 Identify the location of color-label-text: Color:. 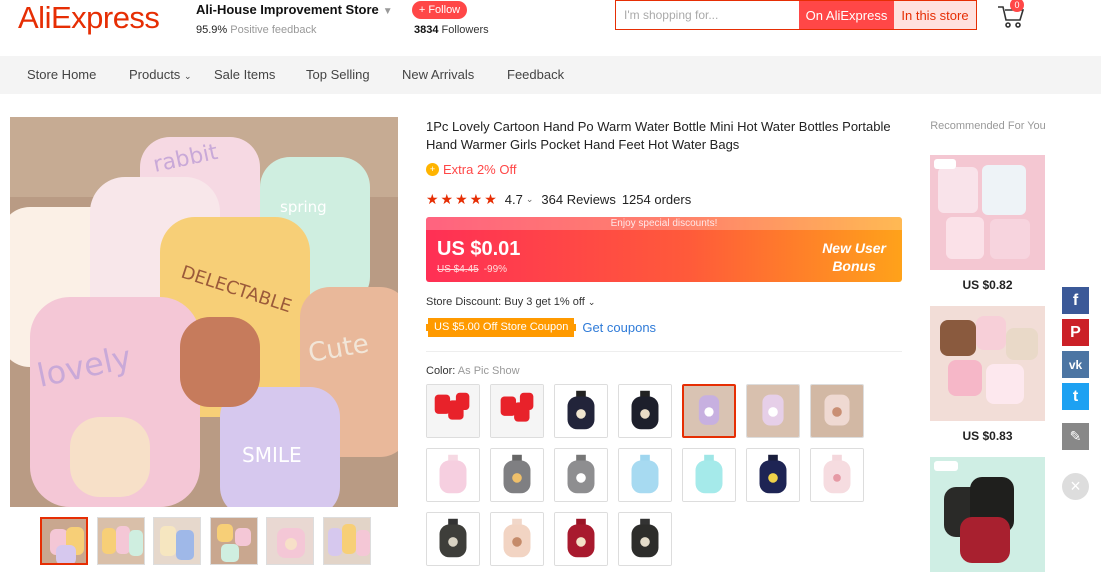
(441, 371).